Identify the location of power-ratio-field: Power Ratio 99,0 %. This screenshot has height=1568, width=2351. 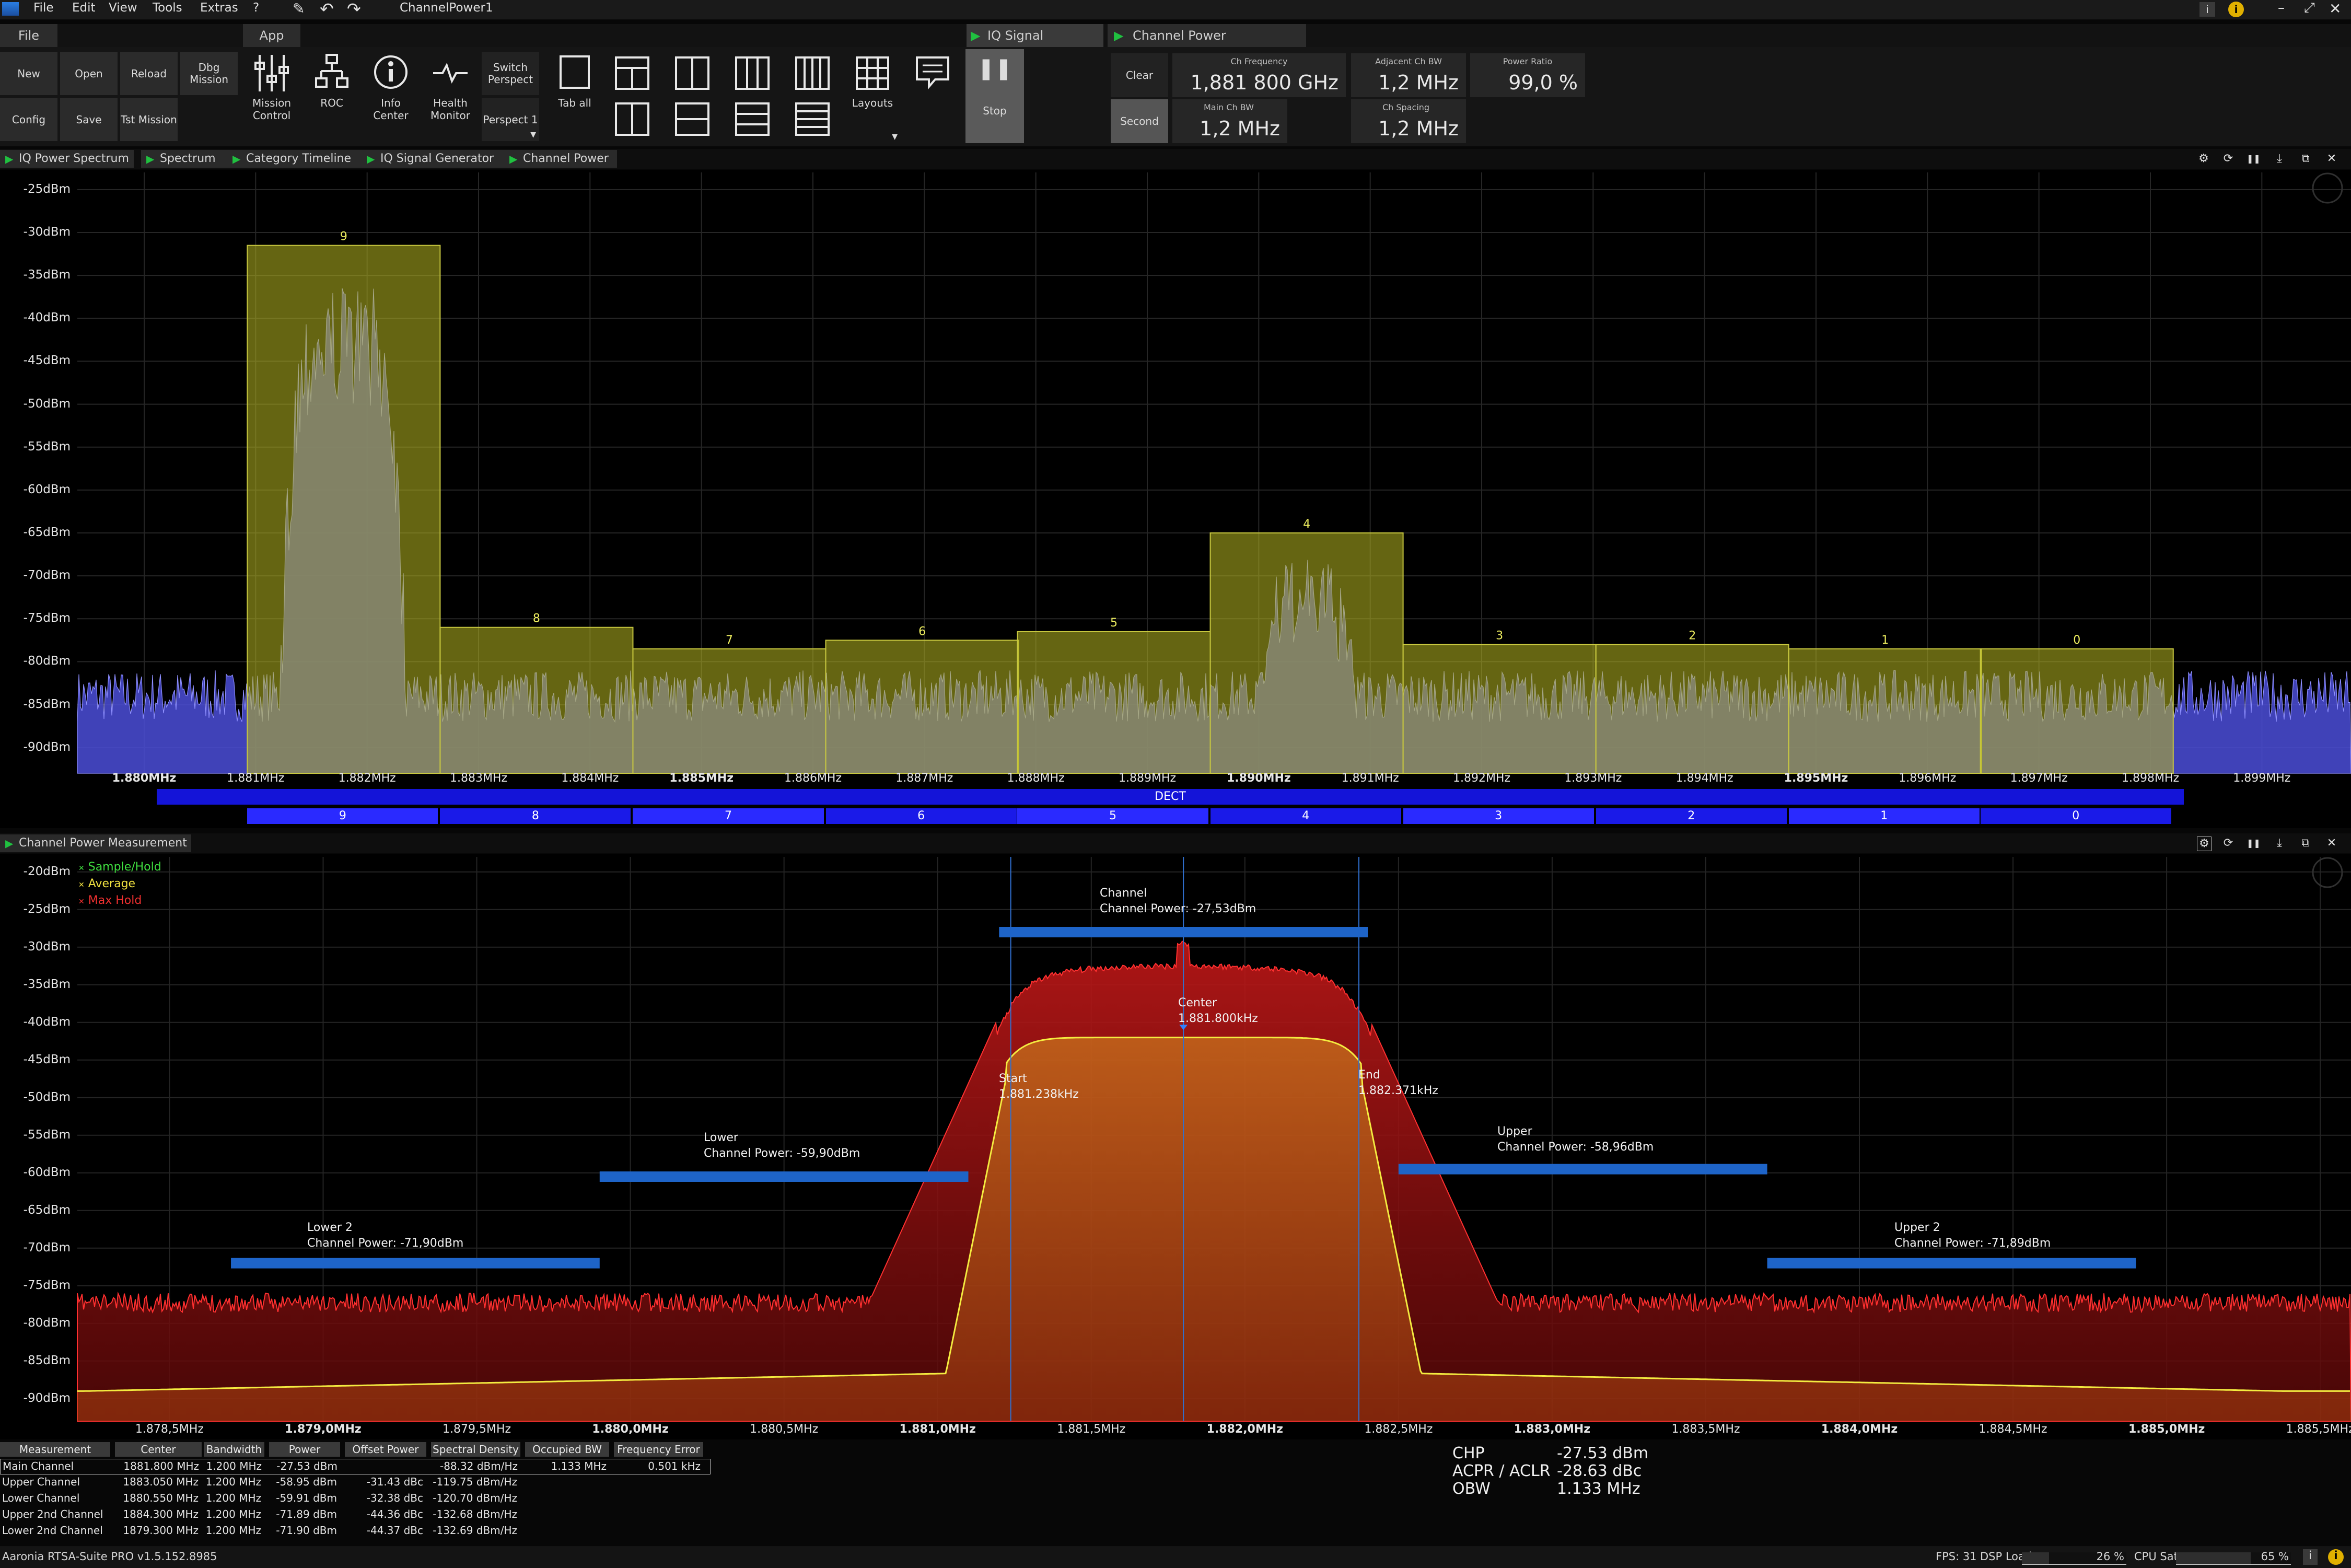
(1527, 75).